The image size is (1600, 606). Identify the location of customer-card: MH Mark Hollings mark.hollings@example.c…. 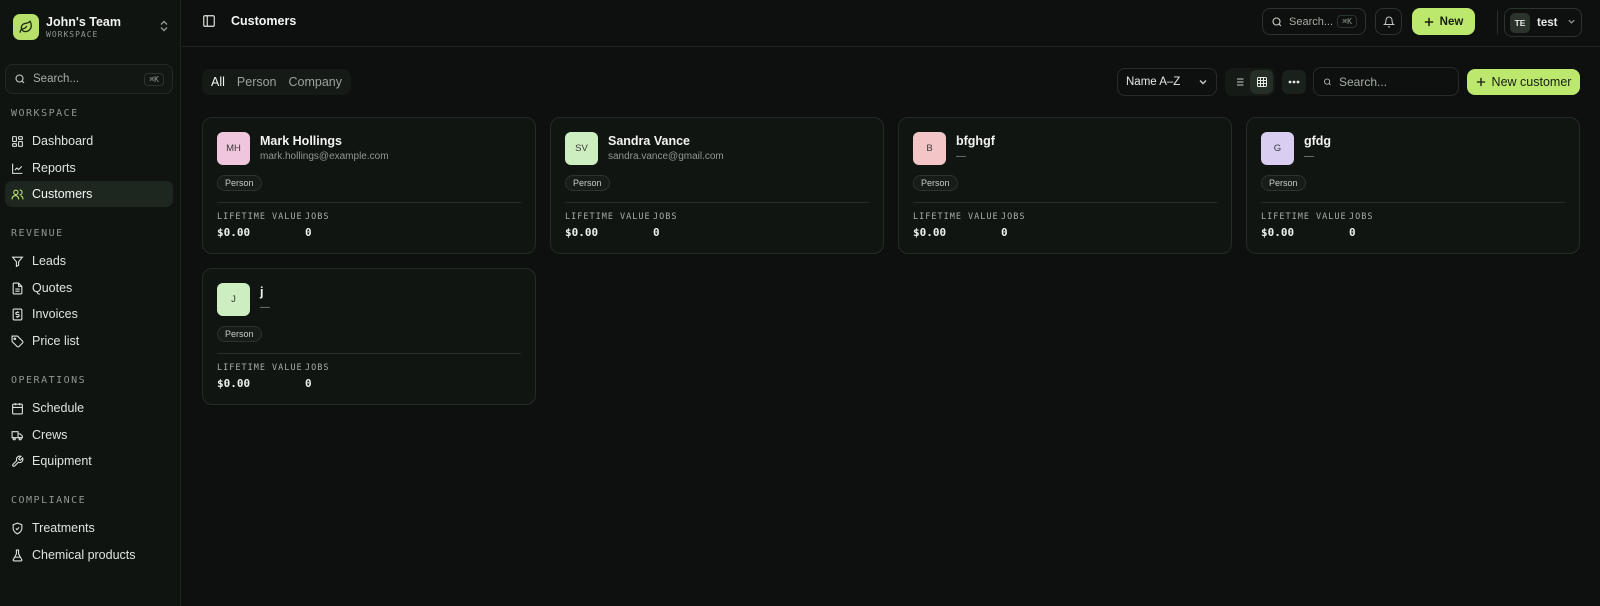
(369, 185).